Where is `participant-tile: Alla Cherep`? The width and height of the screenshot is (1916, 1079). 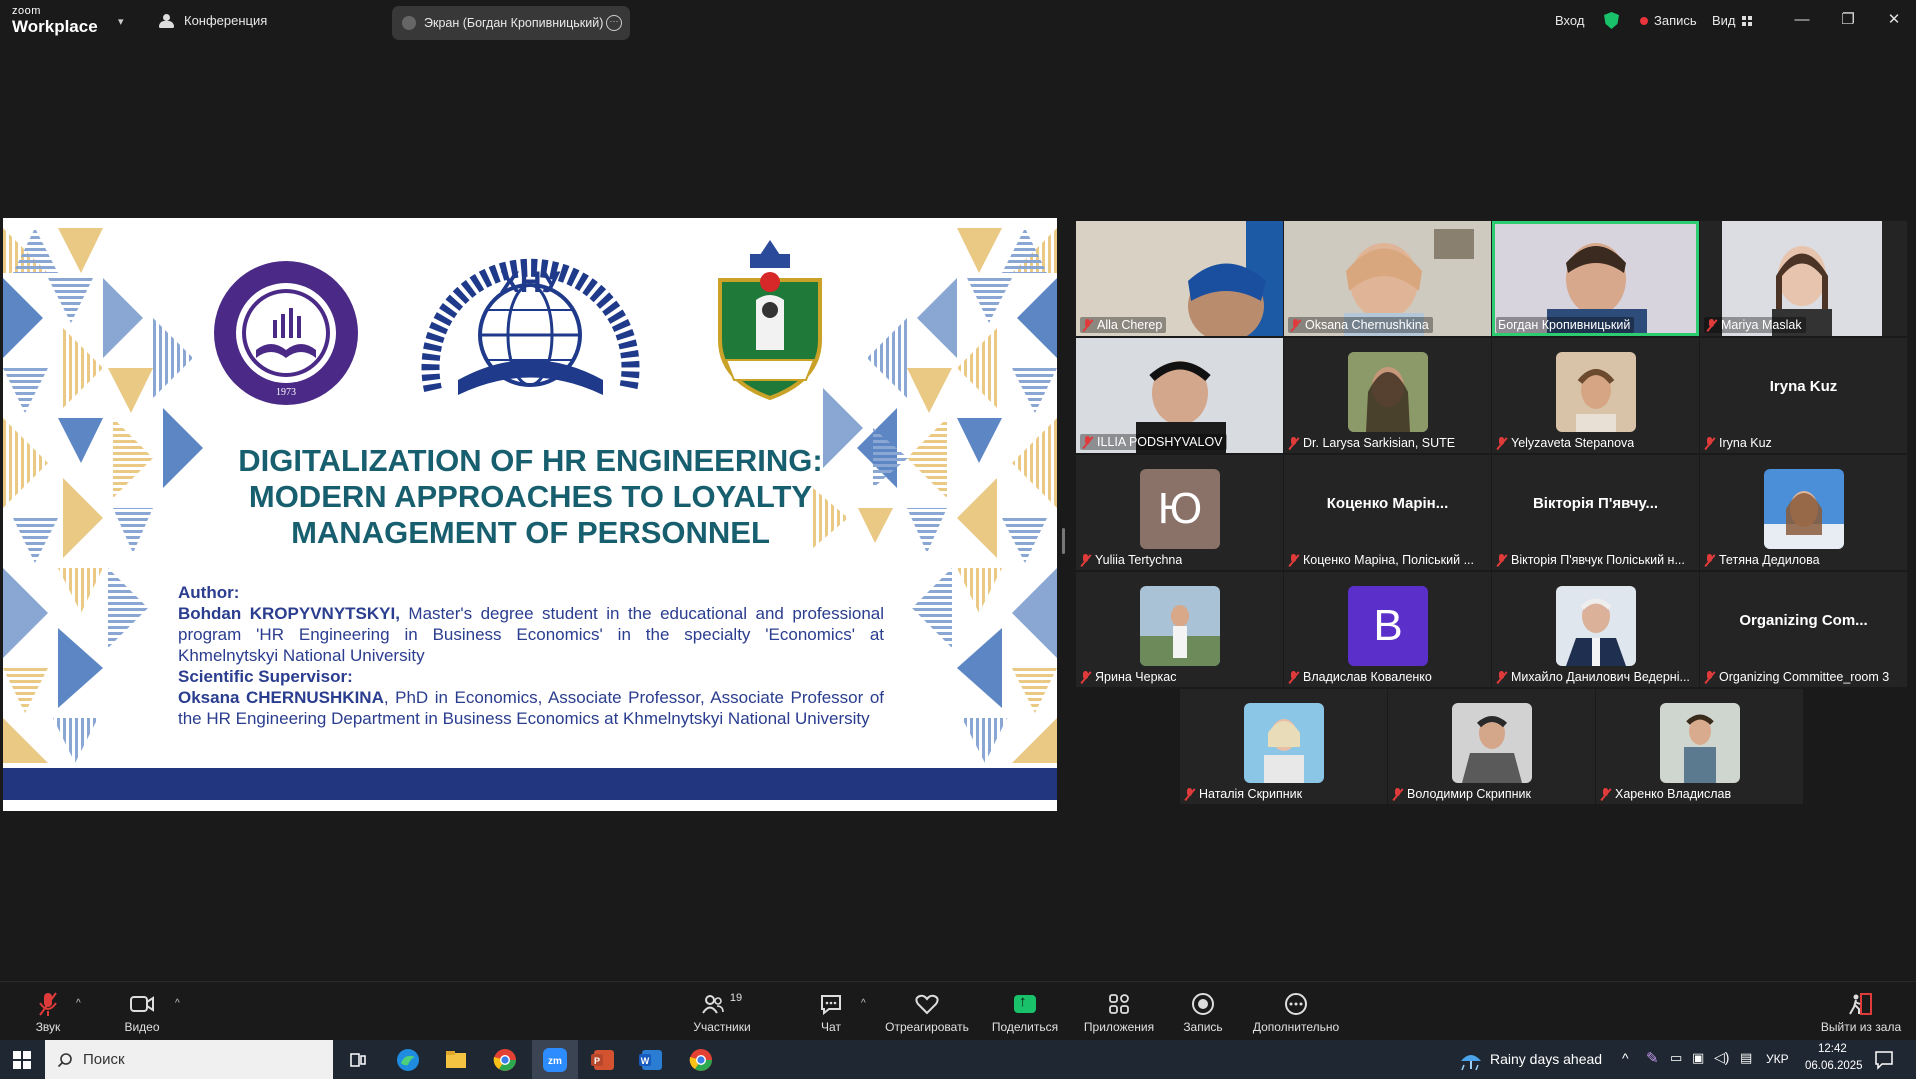
participant-tile: Alla Cherep is located at coordinates (1179, 278).